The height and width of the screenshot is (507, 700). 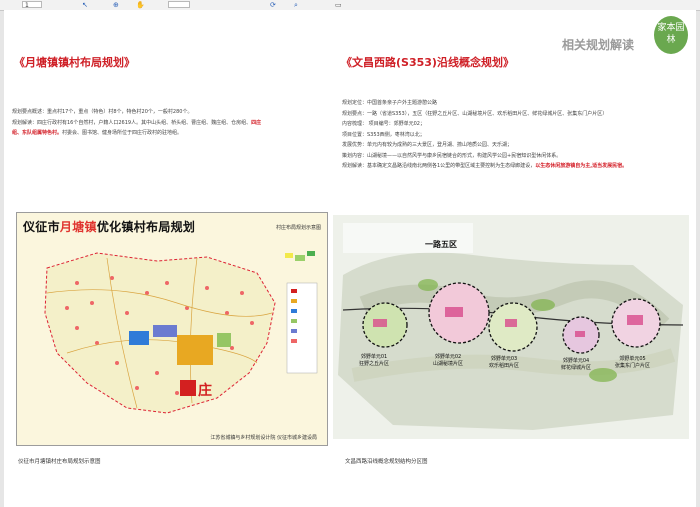 What do you see at coordinates (427, 62) in the screenshot?
I see `right-title: 《文昌西路(S353)沿线概念规划》` at bounding box center [427, 62].